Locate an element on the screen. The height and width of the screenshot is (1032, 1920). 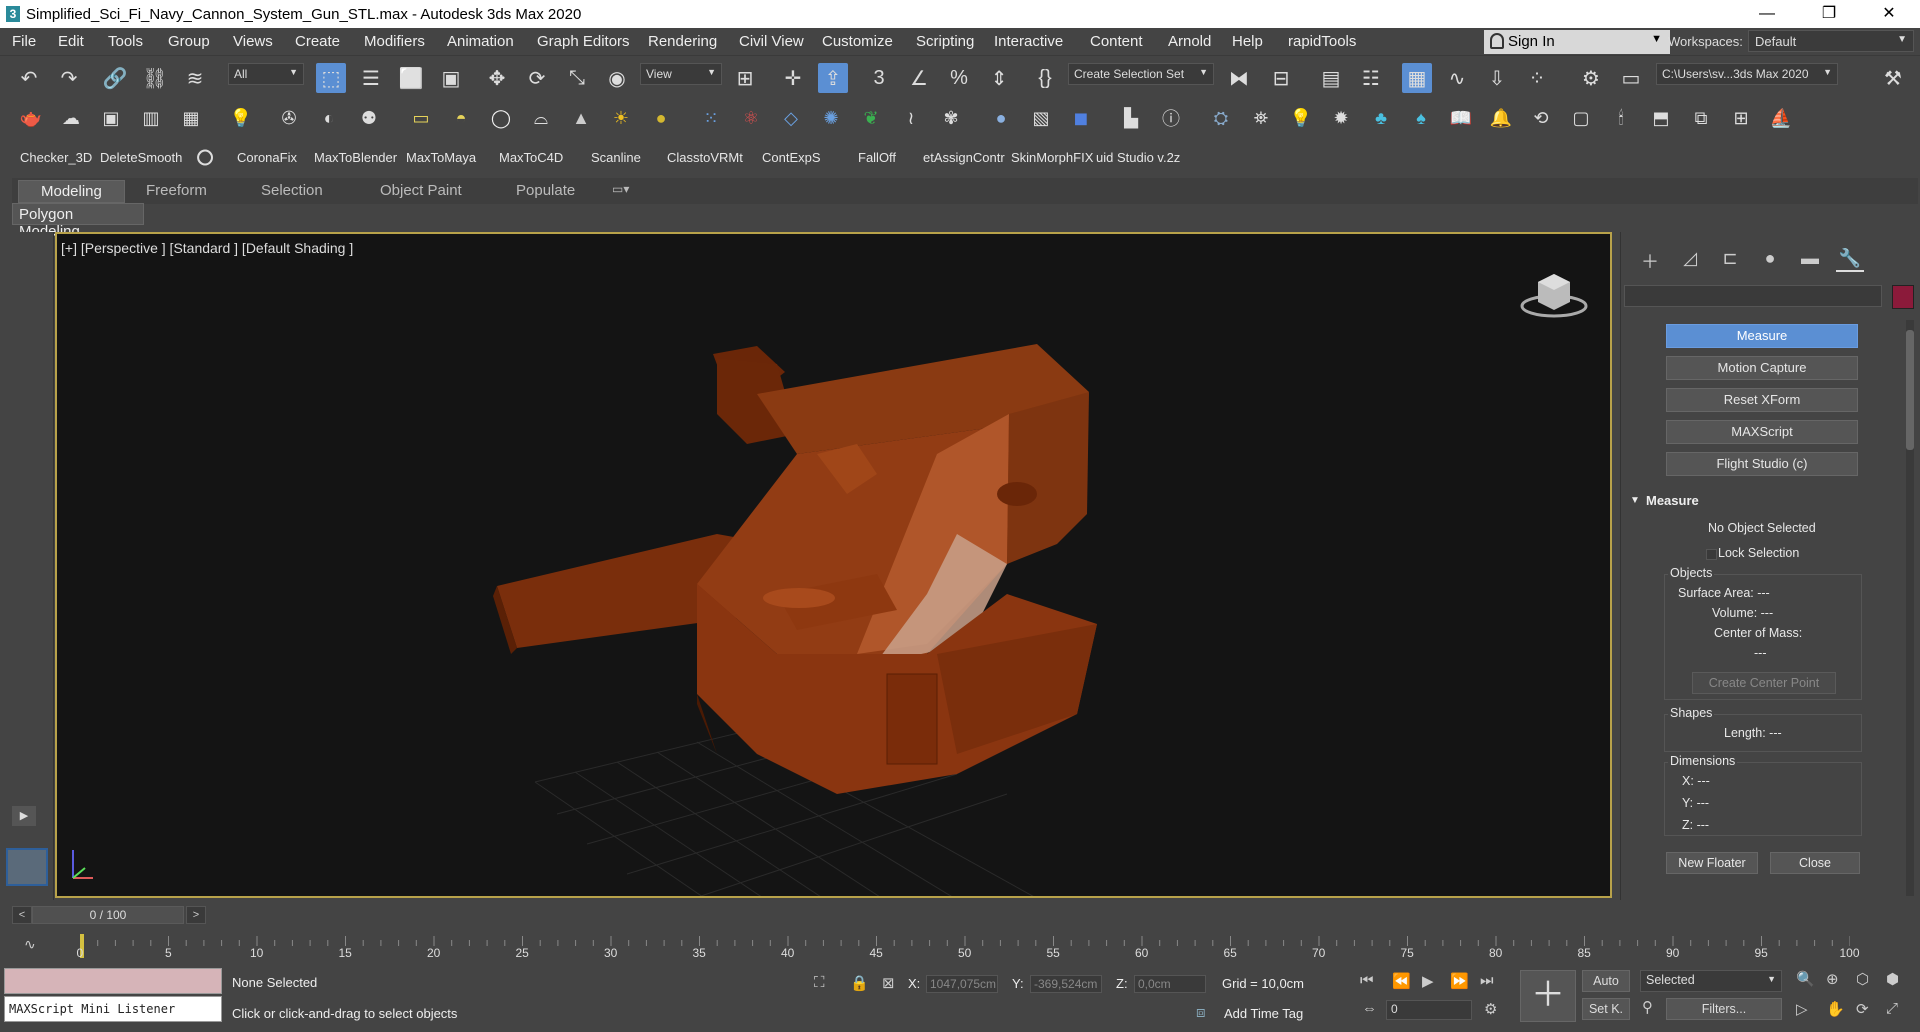
utilities-tab-icon: 🔧 is located at coordinates (1850, 260).